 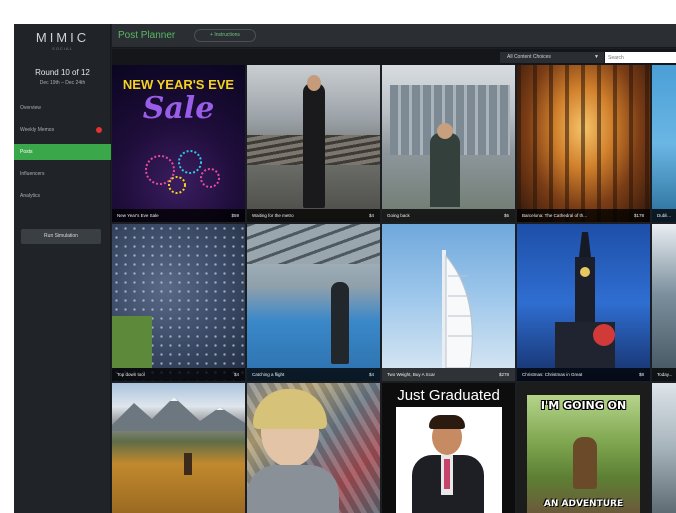 What do you see at coordinates (583, 405) in the screenshot?
I see `meme-top-text: I'M GOING ON` at bounding box center [583, 405].